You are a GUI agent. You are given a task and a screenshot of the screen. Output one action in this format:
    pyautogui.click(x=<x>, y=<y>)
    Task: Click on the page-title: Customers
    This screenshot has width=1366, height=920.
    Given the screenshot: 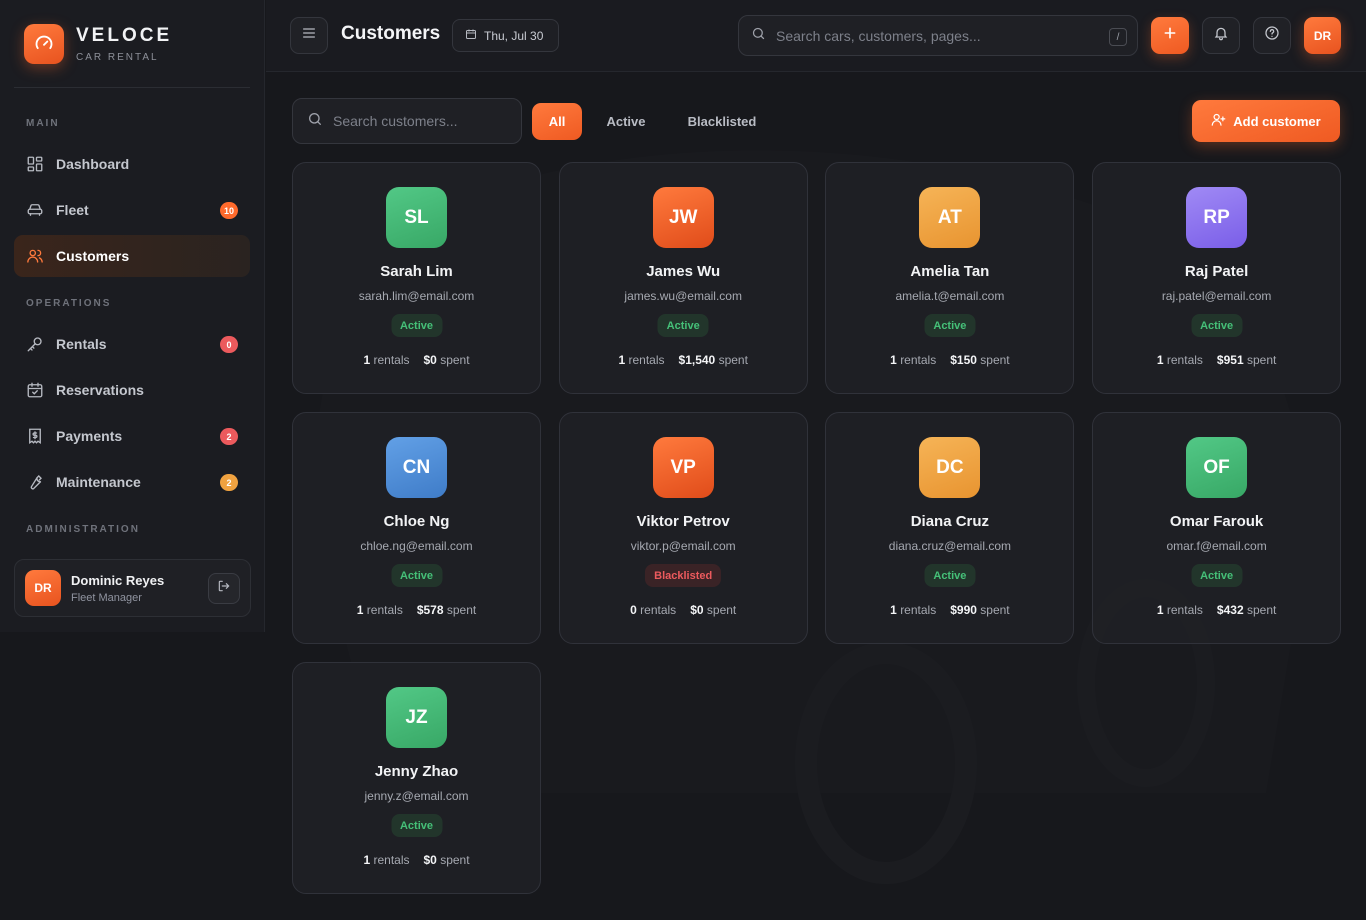 What is the action you would take?
    pyautogui.click(x=391, y=33)
    